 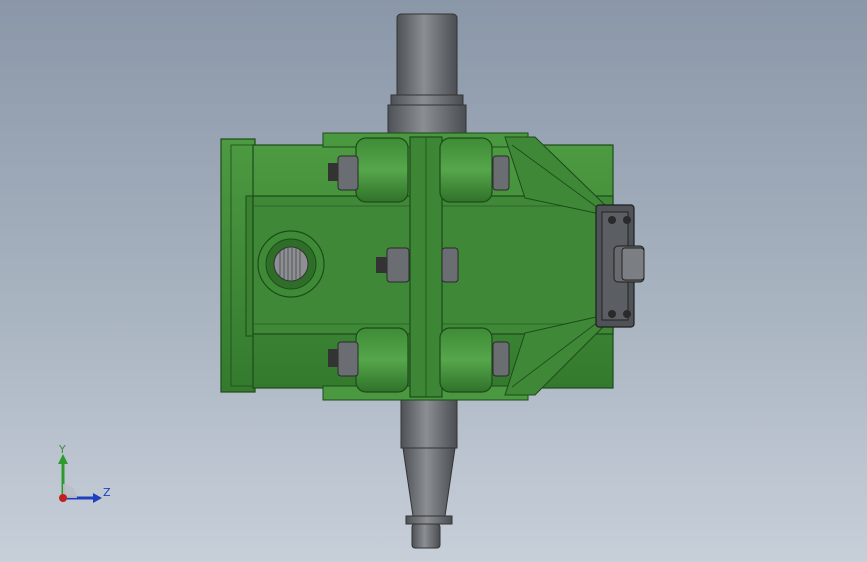 I want to click on z-axis-label: Z, so click(x=107, y=492).